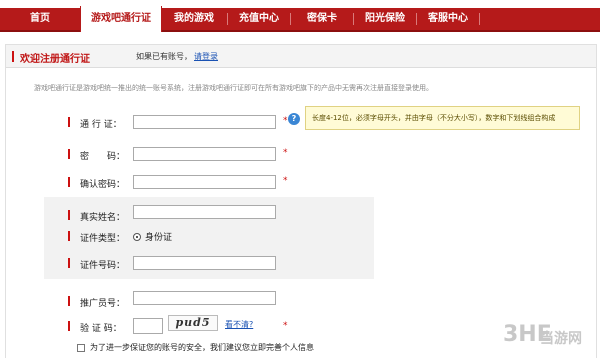  Describe the element at coordinates (148, 326) in the screenshot. I see `captcha-input` at that location.